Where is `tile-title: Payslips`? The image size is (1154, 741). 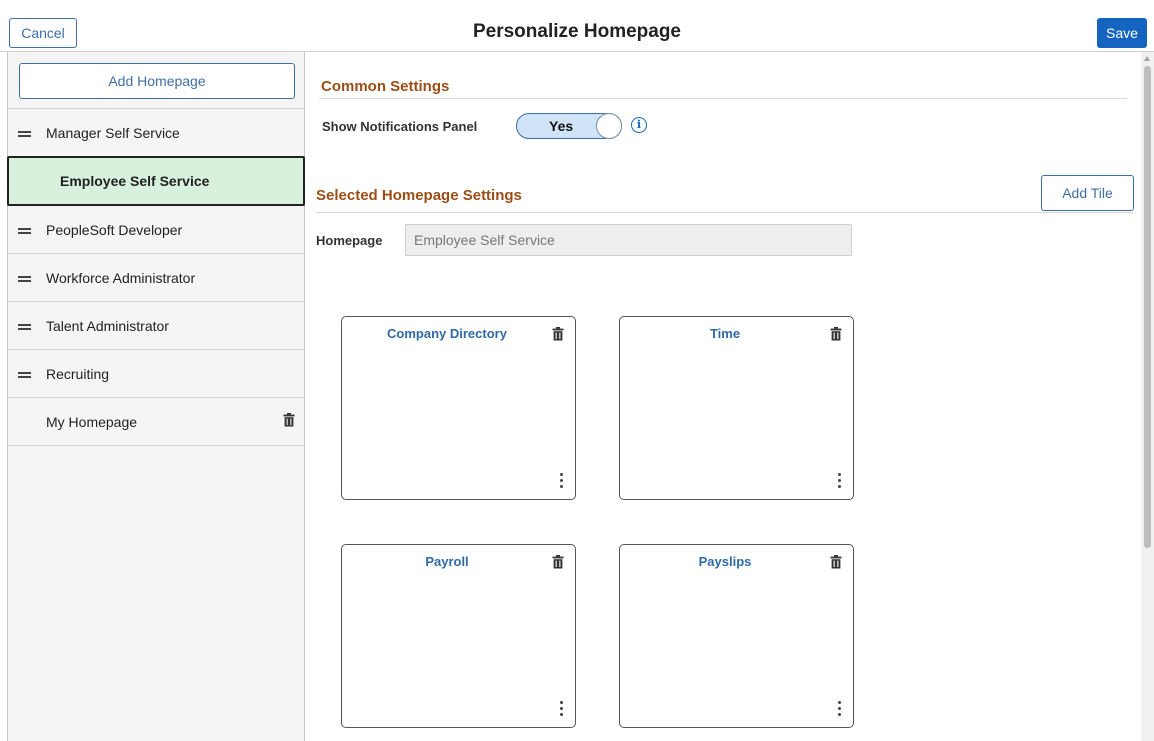 tile-title: Payslips is located at coordinates (725, 561).